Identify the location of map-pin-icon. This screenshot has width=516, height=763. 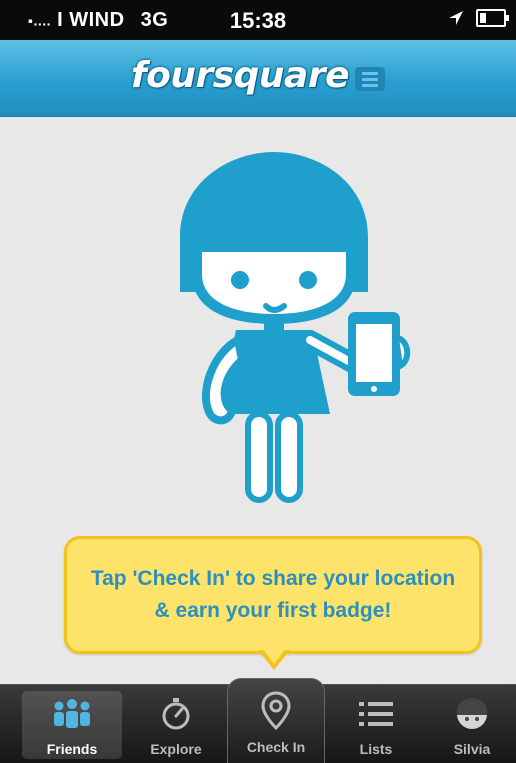
(276, 711).